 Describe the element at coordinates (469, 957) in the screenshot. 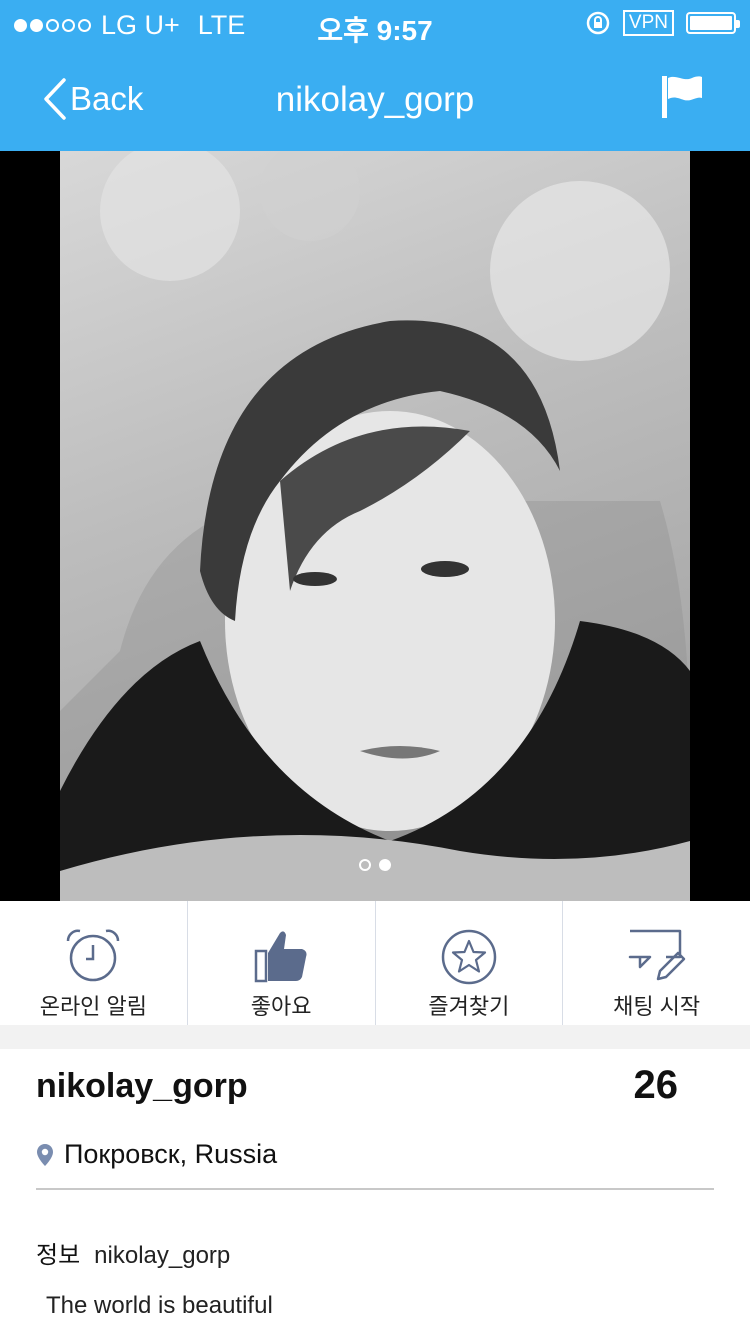

I see `star-icon` at that location.